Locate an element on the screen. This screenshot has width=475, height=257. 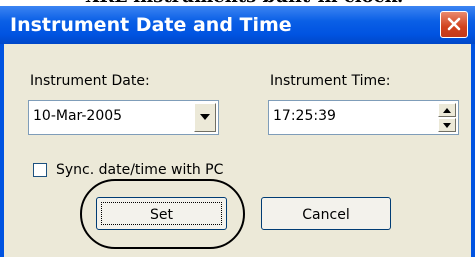
close-icon is located at coordinates (454, 24).